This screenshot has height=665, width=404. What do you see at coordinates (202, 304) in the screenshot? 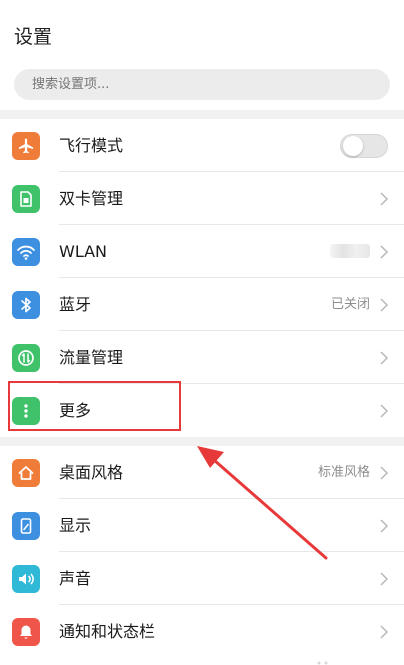
I see `settings-item-bluetooth: 蓝牙 已关闭` at bounding box center [202, 304].